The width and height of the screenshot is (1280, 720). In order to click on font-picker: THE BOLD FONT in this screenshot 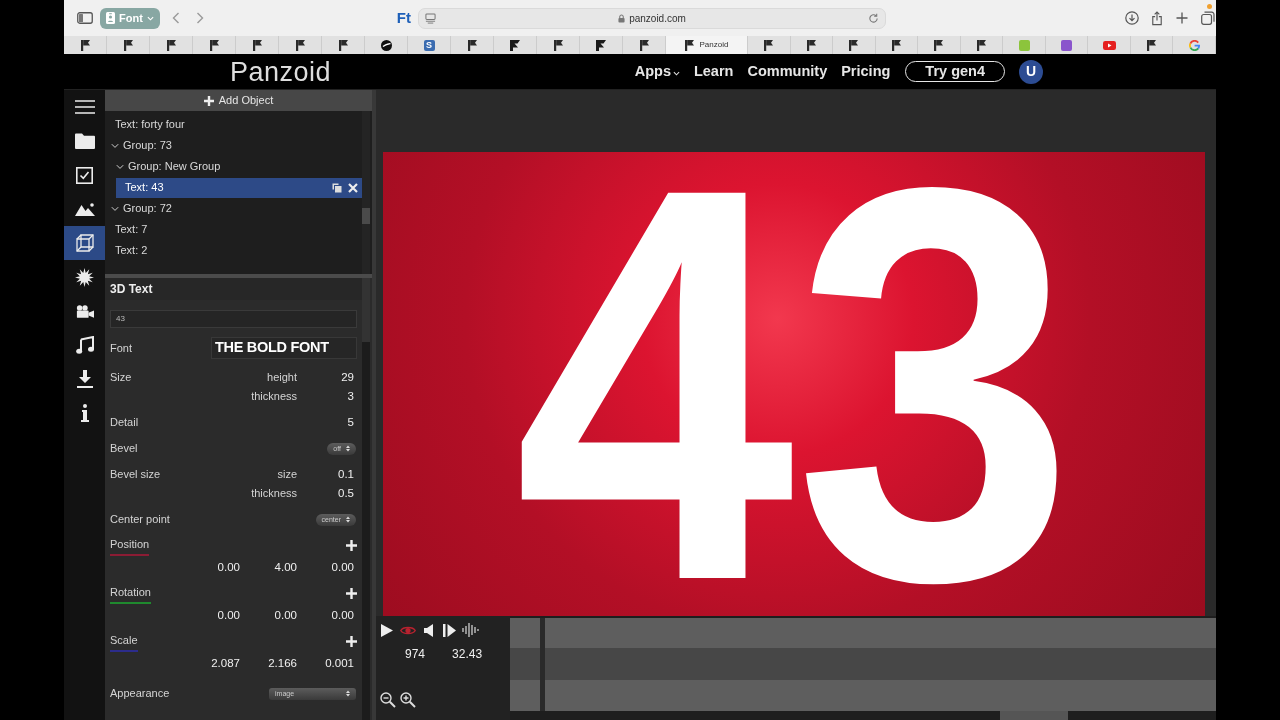, I will do `click(284, 348)`.